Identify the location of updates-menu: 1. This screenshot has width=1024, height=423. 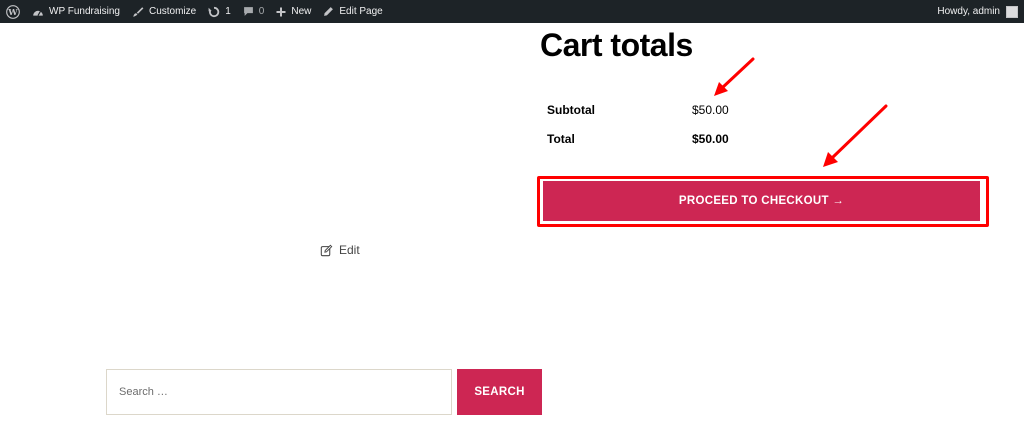
(219, 11).